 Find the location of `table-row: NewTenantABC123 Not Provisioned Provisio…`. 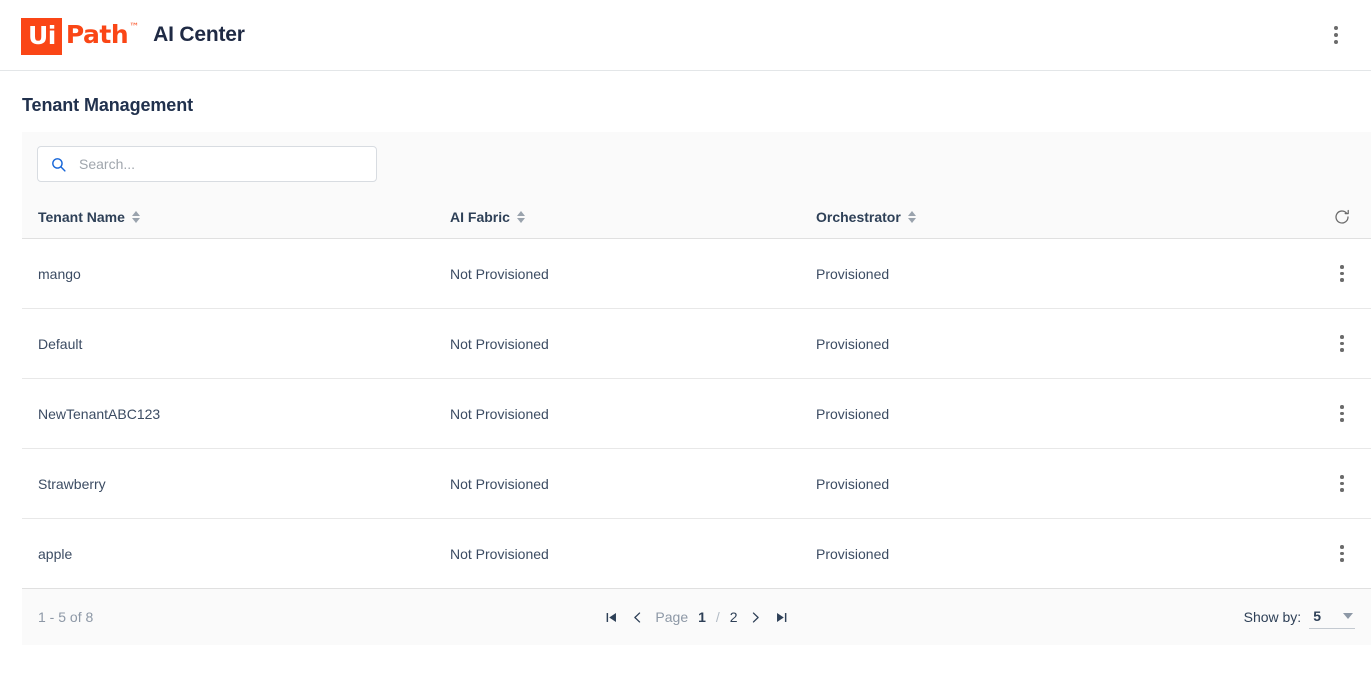

table-row: NewTenantABC123 Not Provisioned Provisio… is located at coordinates (696, 414).